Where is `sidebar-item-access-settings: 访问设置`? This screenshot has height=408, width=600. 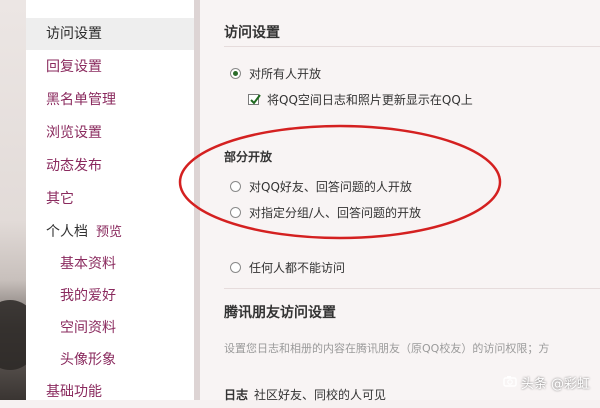
sidebar-item-access-settings: 访问设置 is located at coordinates (110, 34).